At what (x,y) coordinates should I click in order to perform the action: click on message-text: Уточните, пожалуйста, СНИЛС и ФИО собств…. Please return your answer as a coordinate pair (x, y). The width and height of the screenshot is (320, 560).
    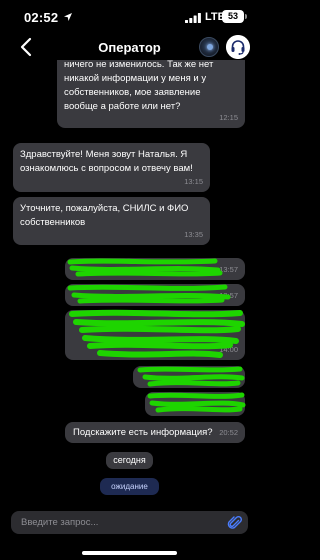
    Looking at the image, I should click on (104, 215).